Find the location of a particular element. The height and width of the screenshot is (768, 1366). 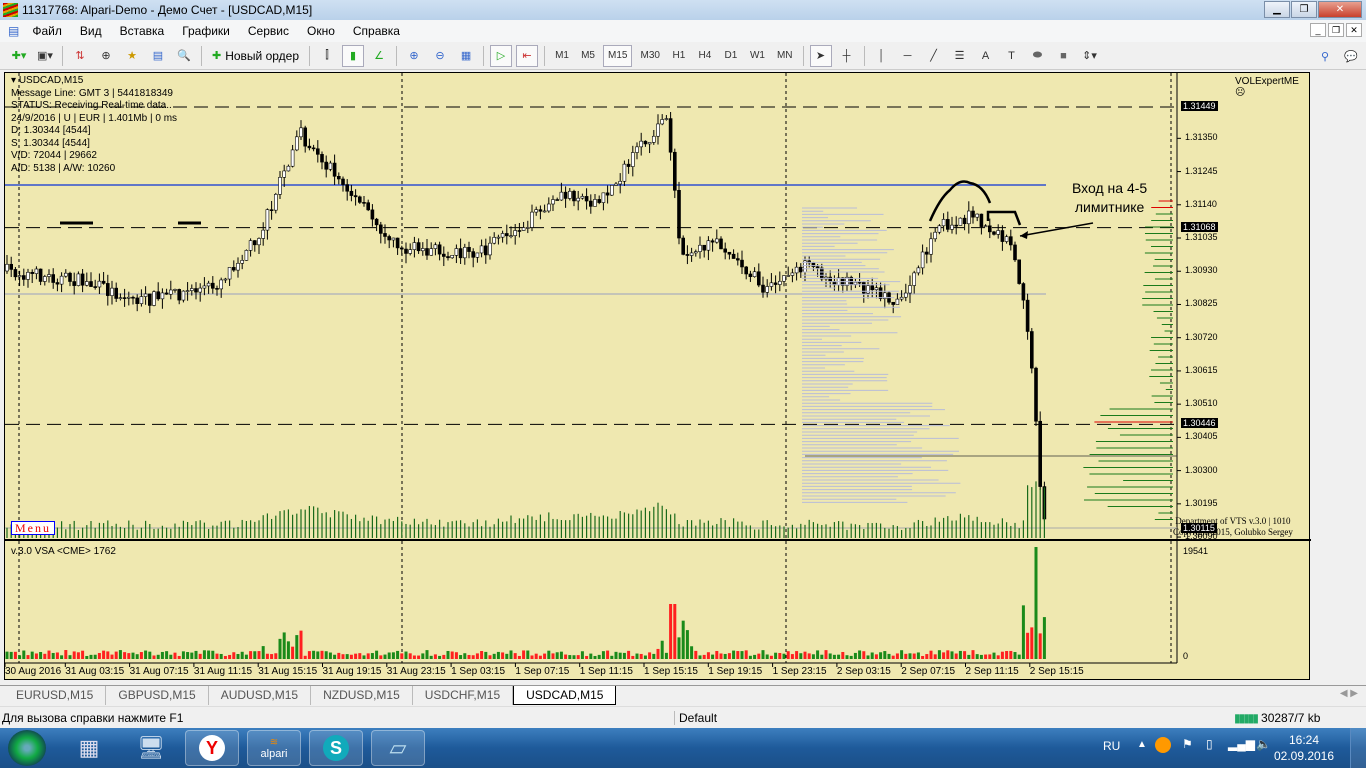

rectangle-icon: ■ is located at coordinates (1064, 56).